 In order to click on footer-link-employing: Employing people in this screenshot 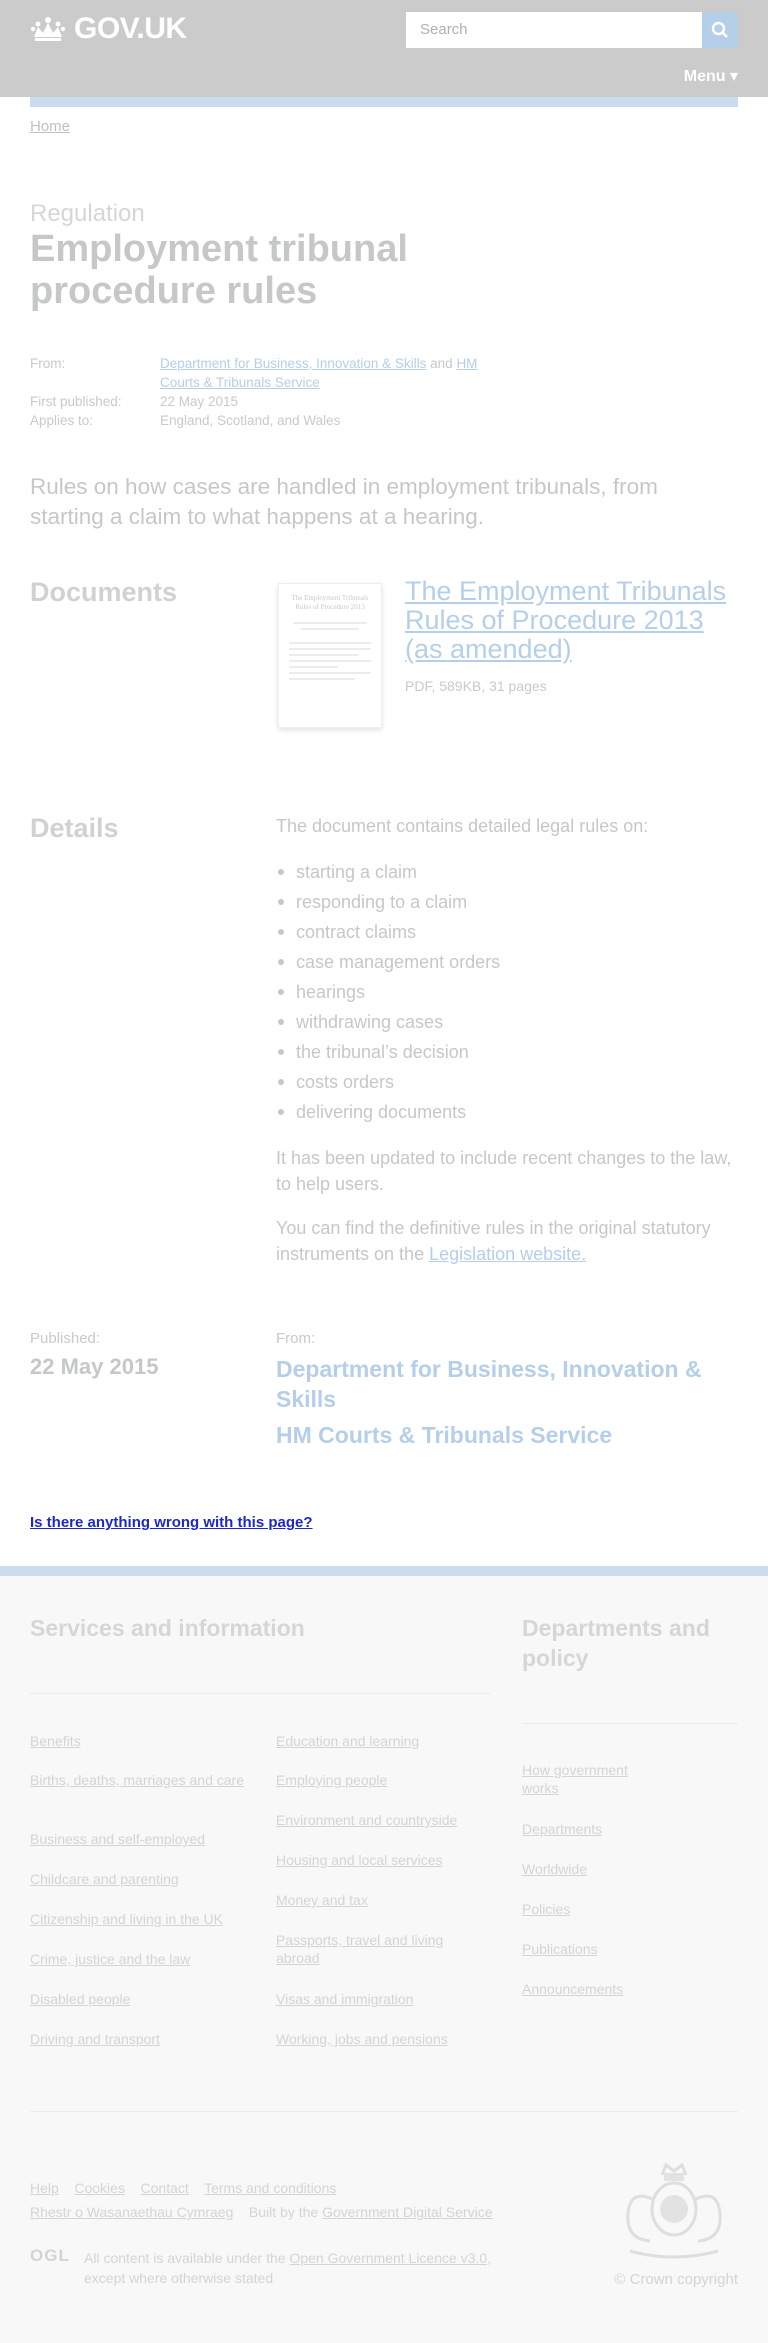, I will do `click(386, 1780)`.